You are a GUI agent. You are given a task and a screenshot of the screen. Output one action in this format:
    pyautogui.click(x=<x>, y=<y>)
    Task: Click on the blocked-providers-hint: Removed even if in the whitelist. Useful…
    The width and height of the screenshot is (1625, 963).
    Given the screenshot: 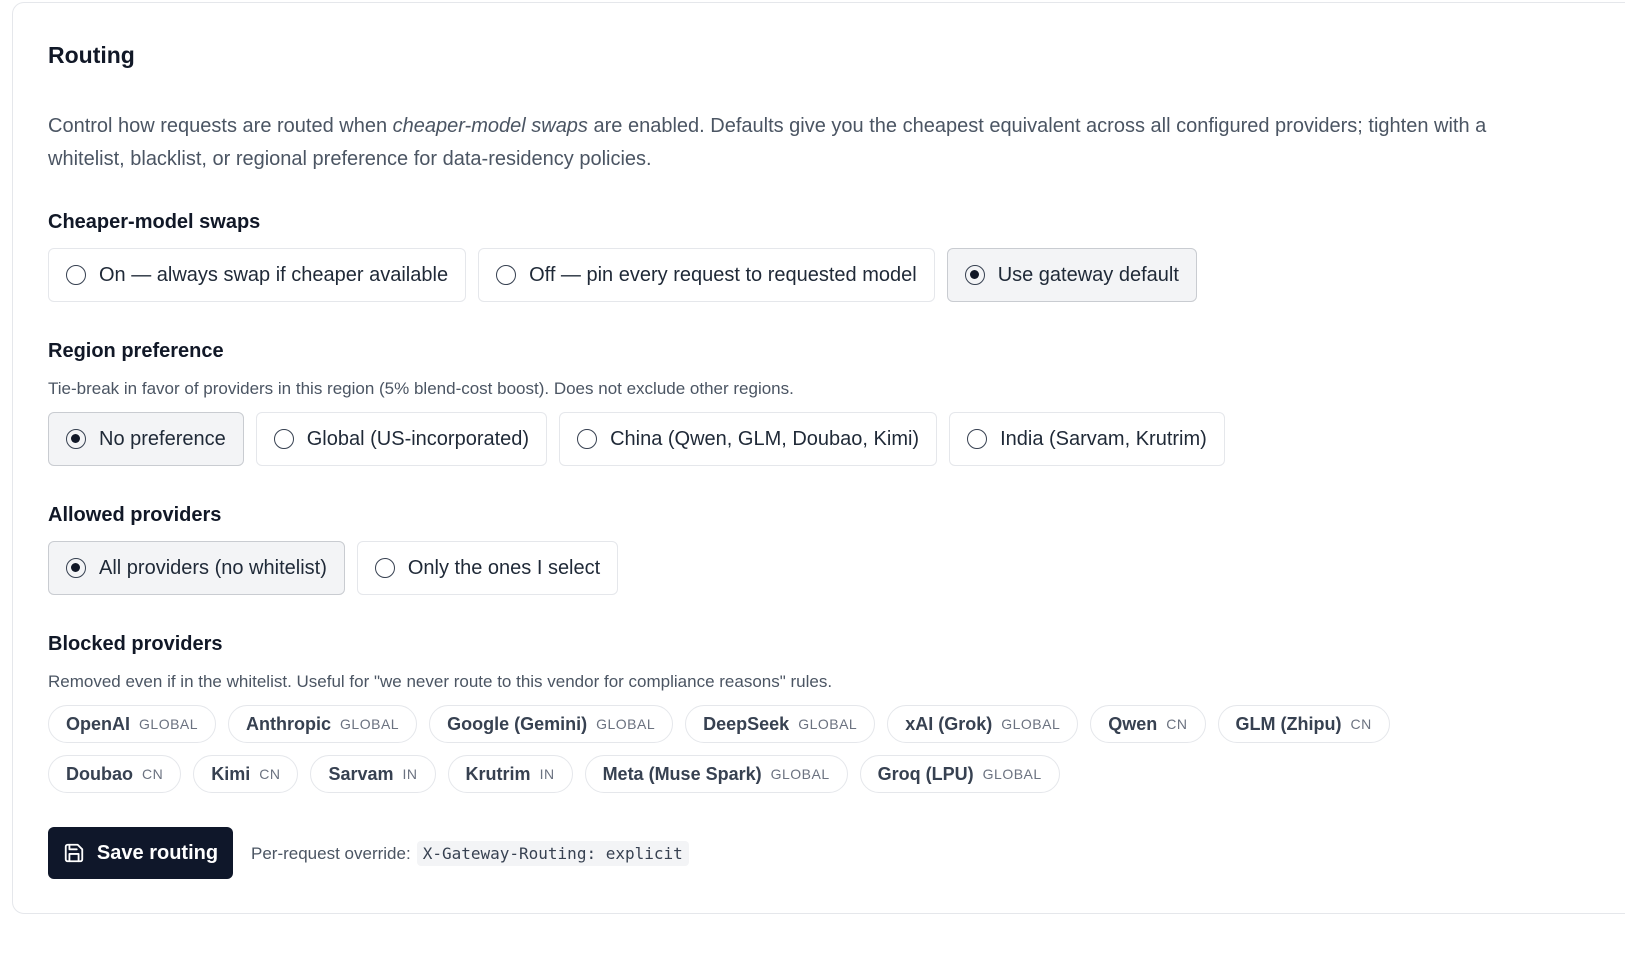 What is the action you would take?
    pyautogui.click(x=440, y=681)
    